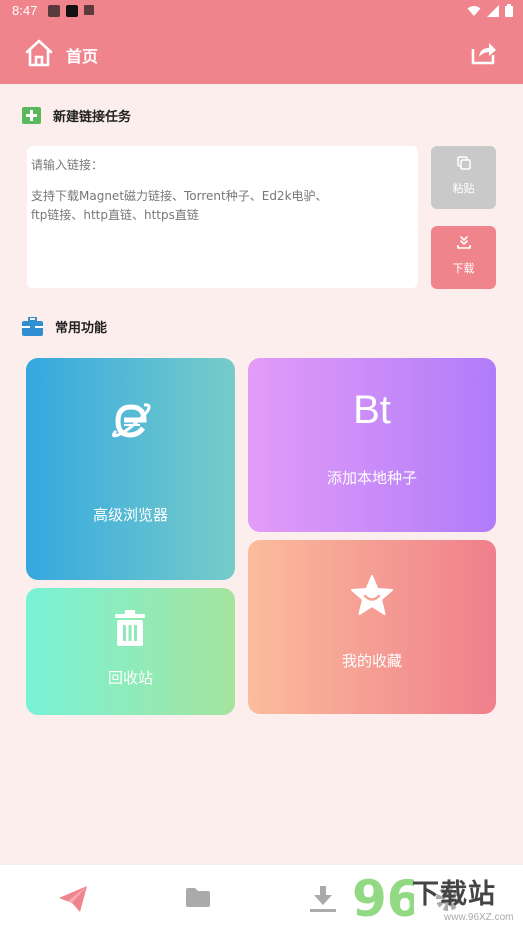 The image size is (523, 929). I want to click on section-title: 新建链接任务, so click(92, 117).